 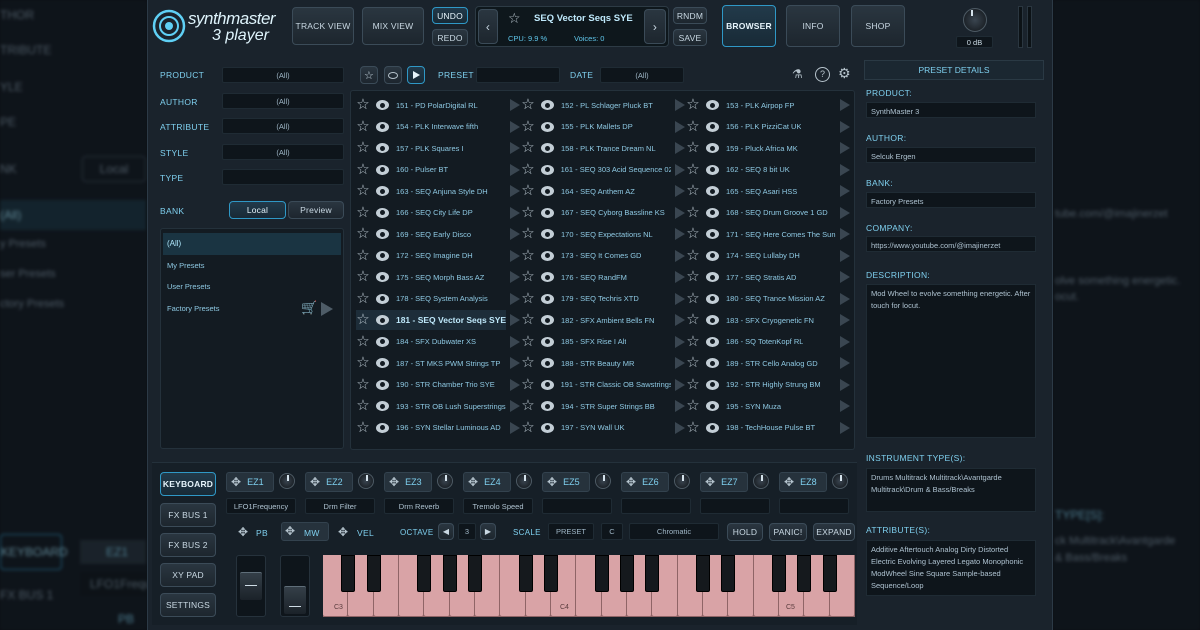 What do you see at coordinates (416, 75) in the screenshot?
I see `play-filter-icon` at bounding box center [416, 75].